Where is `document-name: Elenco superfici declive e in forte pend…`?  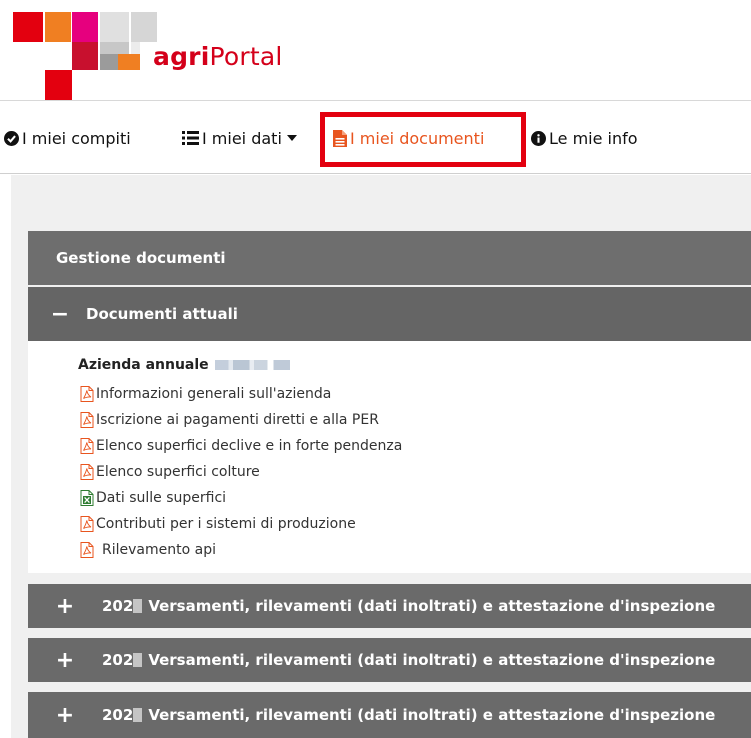 document-name: Elenco superfici declive e in forte pend… is located at coordinates (249, 446).